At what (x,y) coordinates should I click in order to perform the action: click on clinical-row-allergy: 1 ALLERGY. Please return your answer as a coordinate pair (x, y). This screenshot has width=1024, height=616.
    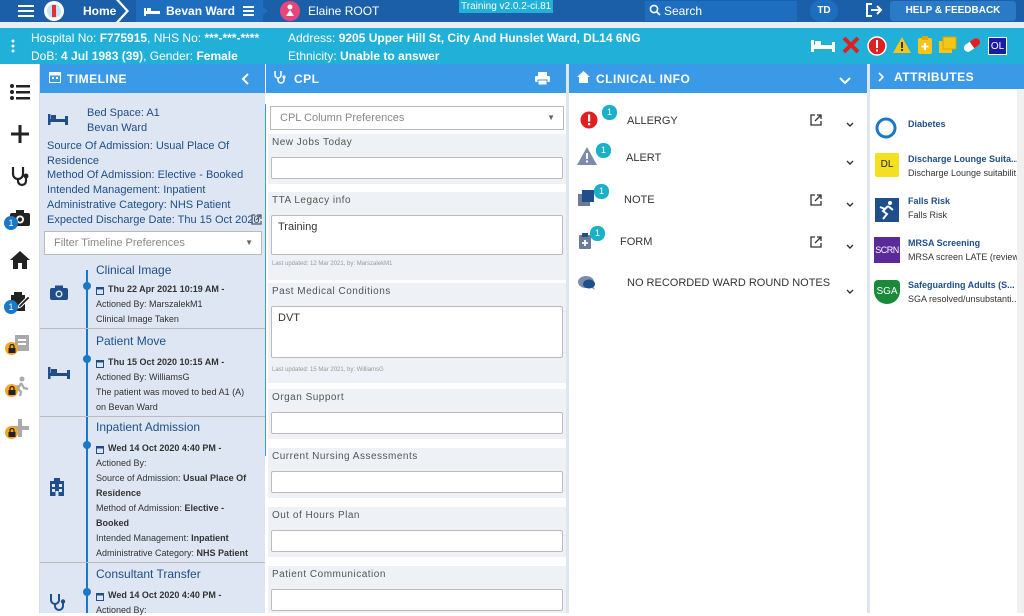
    Looking at the image, I should click on (718, 122).